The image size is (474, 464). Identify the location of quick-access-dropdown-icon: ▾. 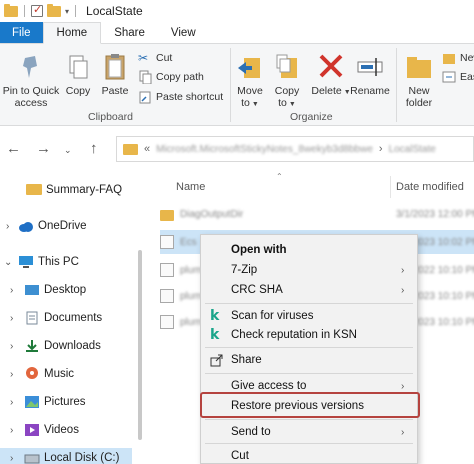
(67, 11).